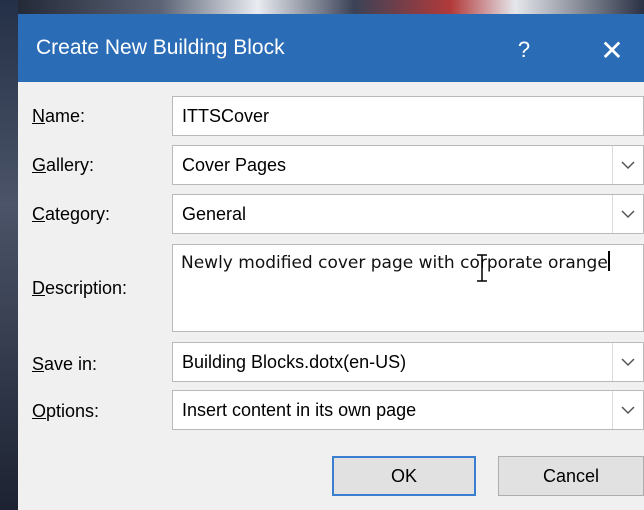  Describe the element at coordinates (404, 476) in the screenshot. I see `ok-button: OK` at that location.